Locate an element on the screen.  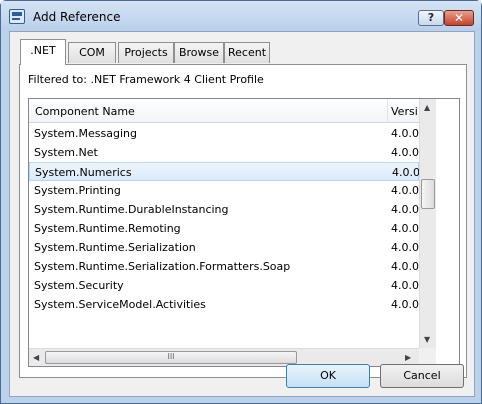
component-name: System.Runtime.Remoting is located at coordinates (107, 228).